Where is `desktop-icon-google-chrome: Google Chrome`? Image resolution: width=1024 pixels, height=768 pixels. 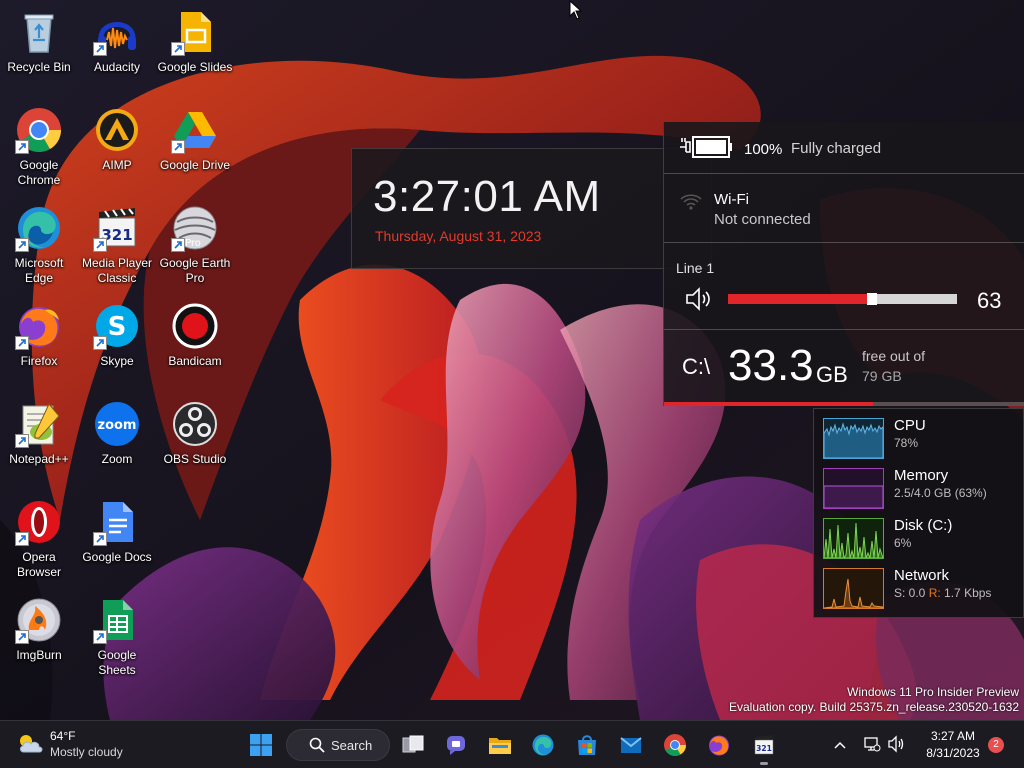
desktop-icon-google-chrome: Google Chrome is located at coordinates (39, 147).